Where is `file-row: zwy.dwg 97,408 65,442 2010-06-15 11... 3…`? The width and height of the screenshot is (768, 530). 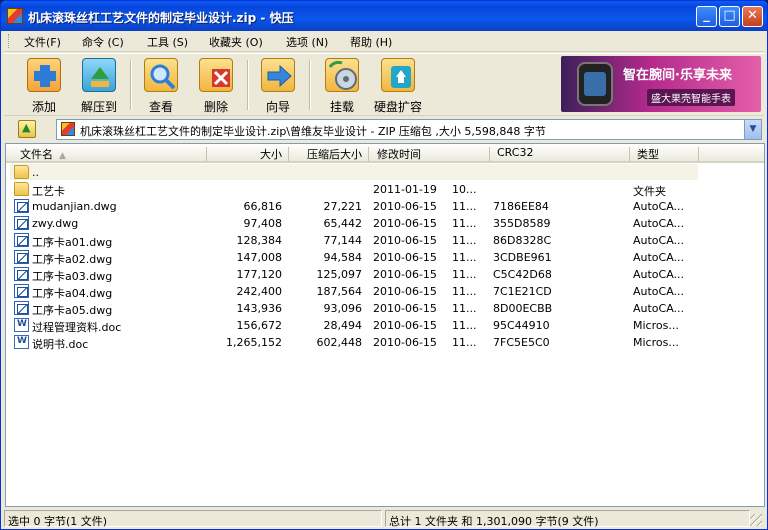 file-row: zwy.dwg 97,408 65,442 2010-06-15 11... 3… is located at coordinates (385, 223).